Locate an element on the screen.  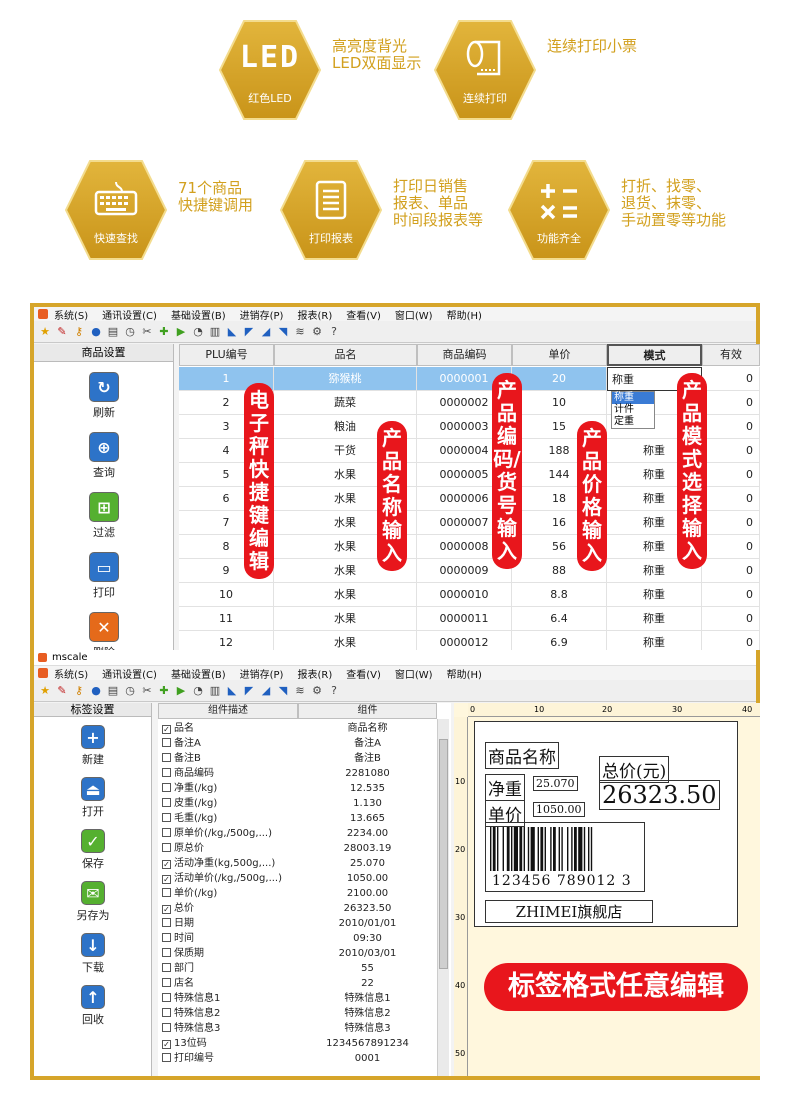
download-button: ↓ 下载 is located at coordinates (93, 954).